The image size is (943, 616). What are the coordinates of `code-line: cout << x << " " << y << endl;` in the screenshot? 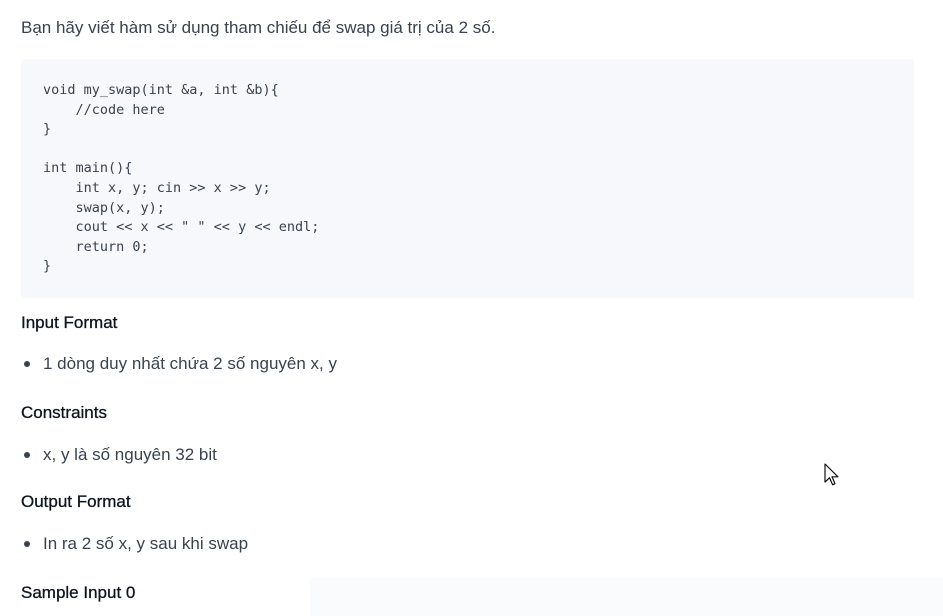 It's located at (181, 227).